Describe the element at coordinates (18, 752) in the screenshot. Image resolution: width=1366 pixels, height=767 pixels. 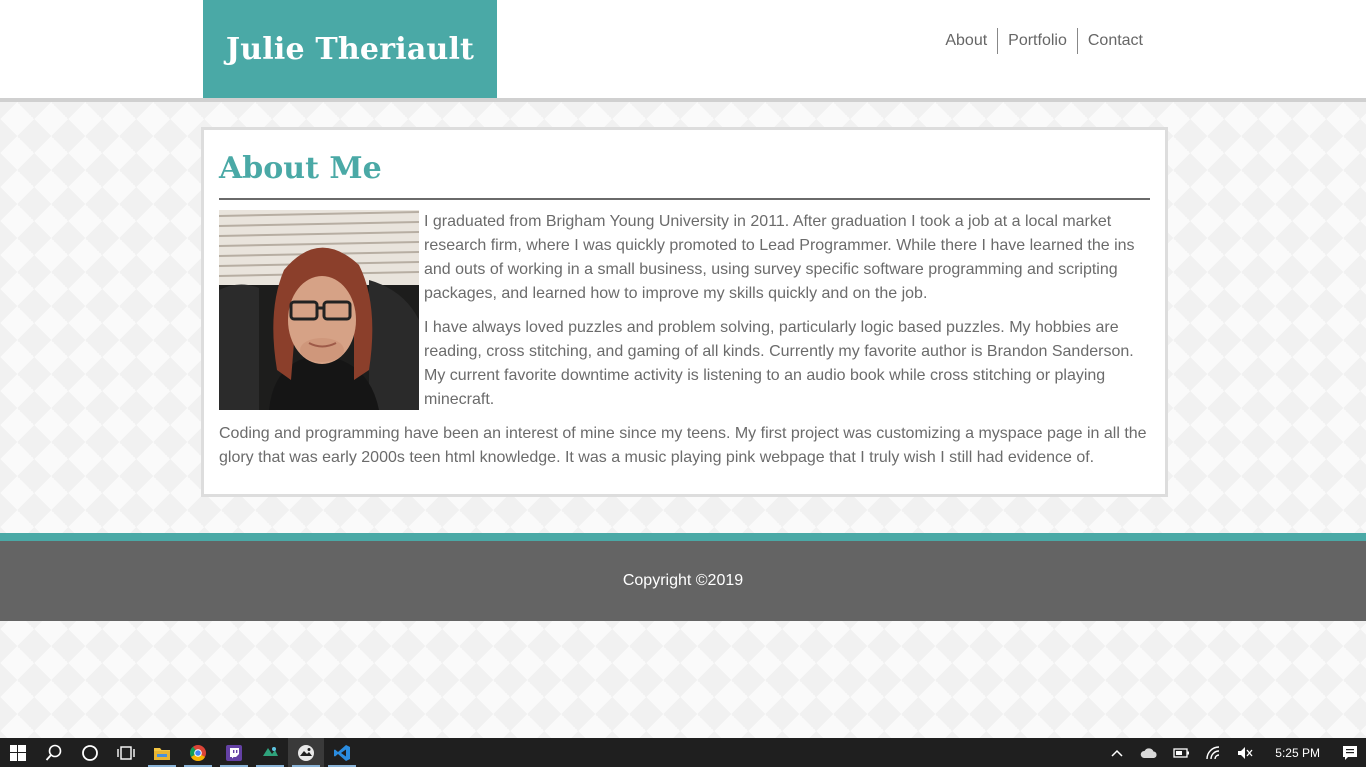
I see `start-icon` at that location.